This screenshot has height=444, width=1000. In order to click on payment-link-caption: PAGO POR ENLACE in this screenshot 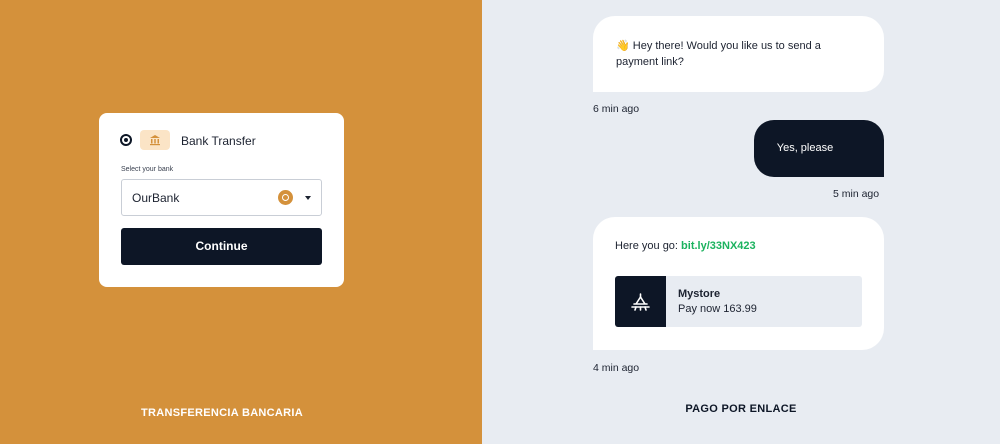, I will do `click(741, 409)`.